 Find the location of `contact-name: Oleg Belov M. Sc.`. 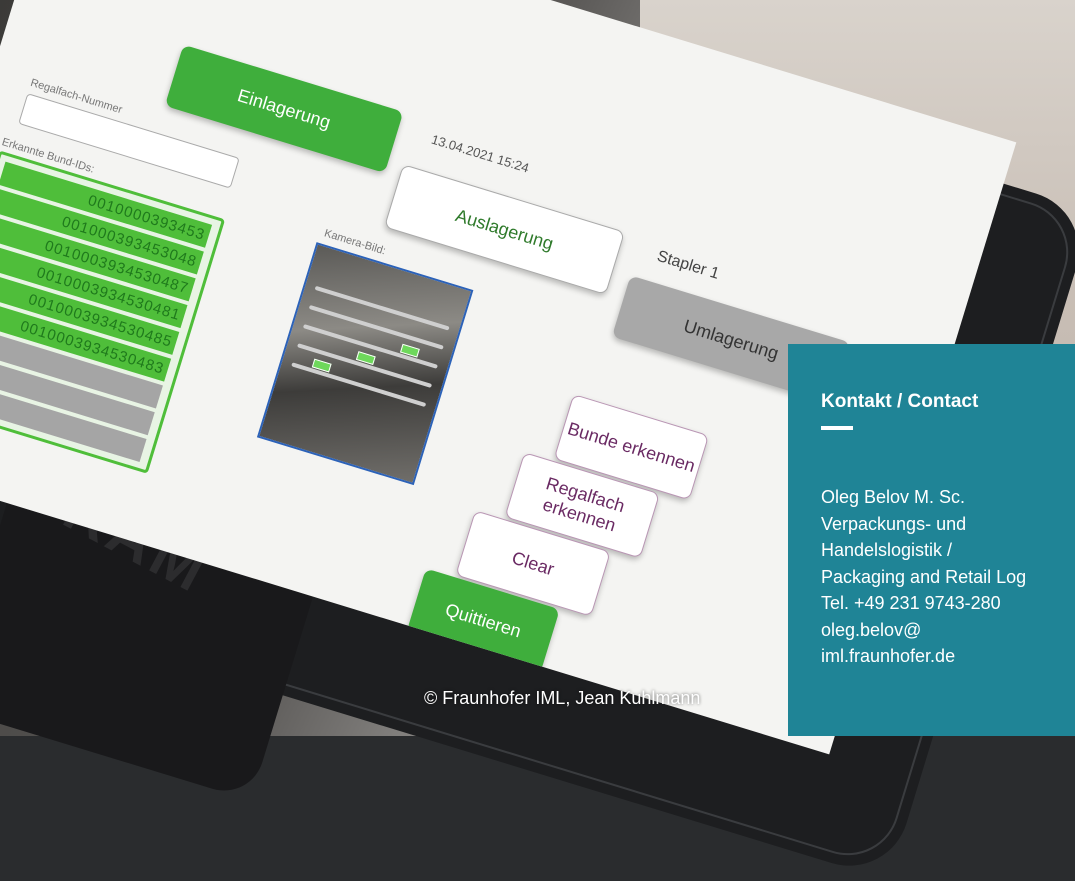

contact-name: Oleg Belov M. Sc. is located at coordinates (893, 497).